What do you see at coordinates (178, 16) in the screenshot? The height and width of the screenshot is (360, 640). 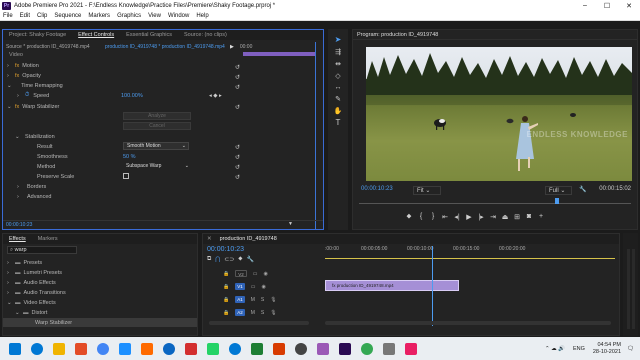 I see `menu-window: Window` at bounding box center [178, 16].